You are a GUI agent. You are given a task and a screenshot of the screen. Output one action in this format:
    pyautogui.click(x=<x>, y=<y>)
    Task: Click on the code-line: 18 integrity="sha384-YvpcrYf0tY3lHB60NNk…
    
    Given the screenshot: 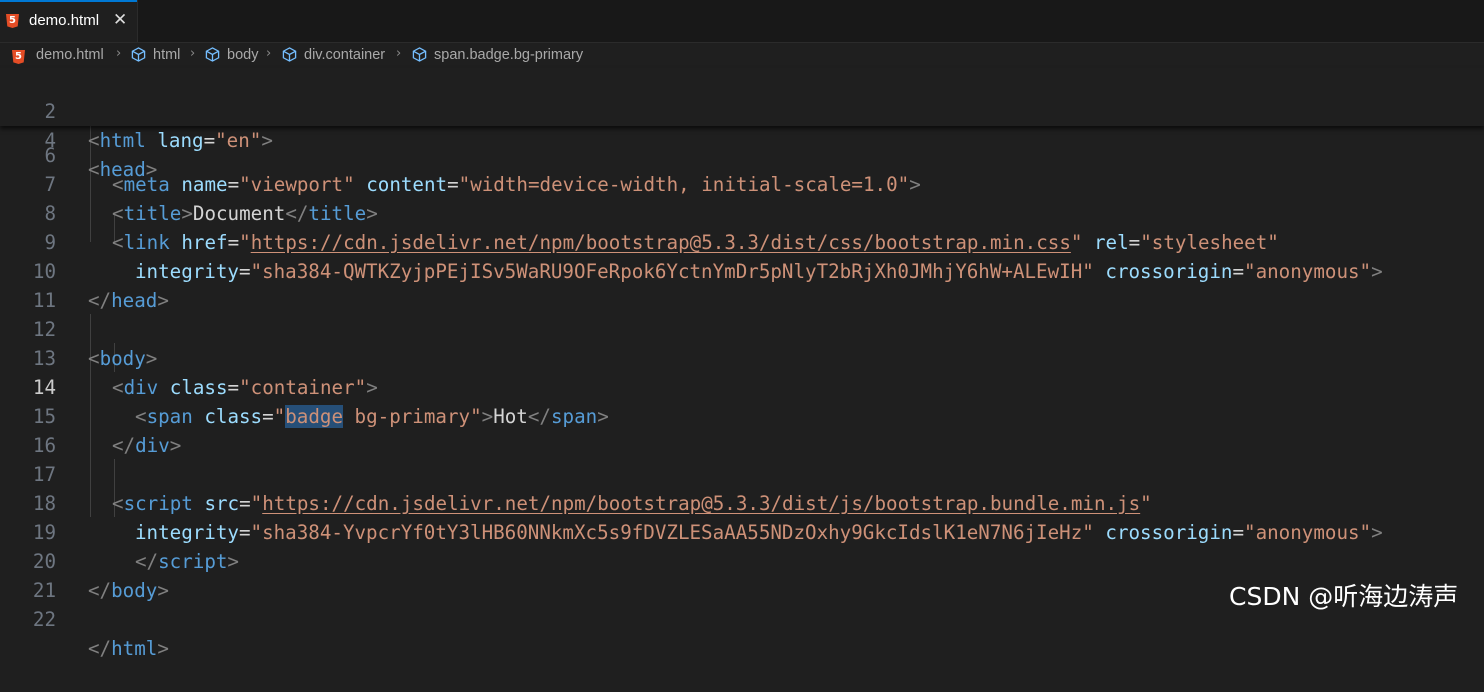 What is the action you would take?
    pyautogui.click(x=742, y=502)
    